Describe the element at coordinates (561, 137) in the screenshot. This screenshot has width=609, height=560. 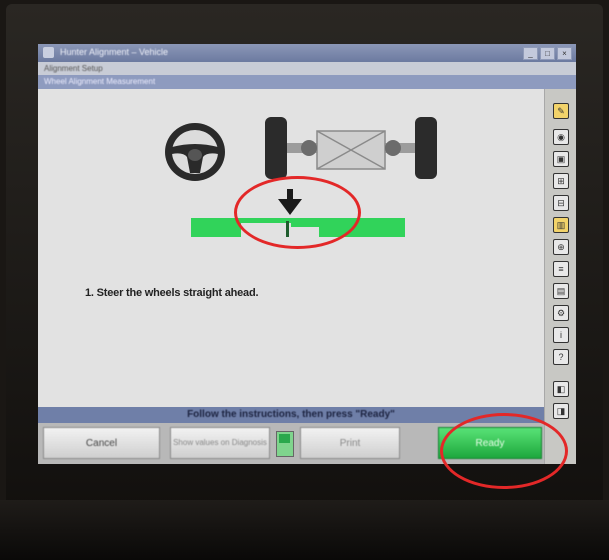
I see `gauge-icon: ◉` at that location.